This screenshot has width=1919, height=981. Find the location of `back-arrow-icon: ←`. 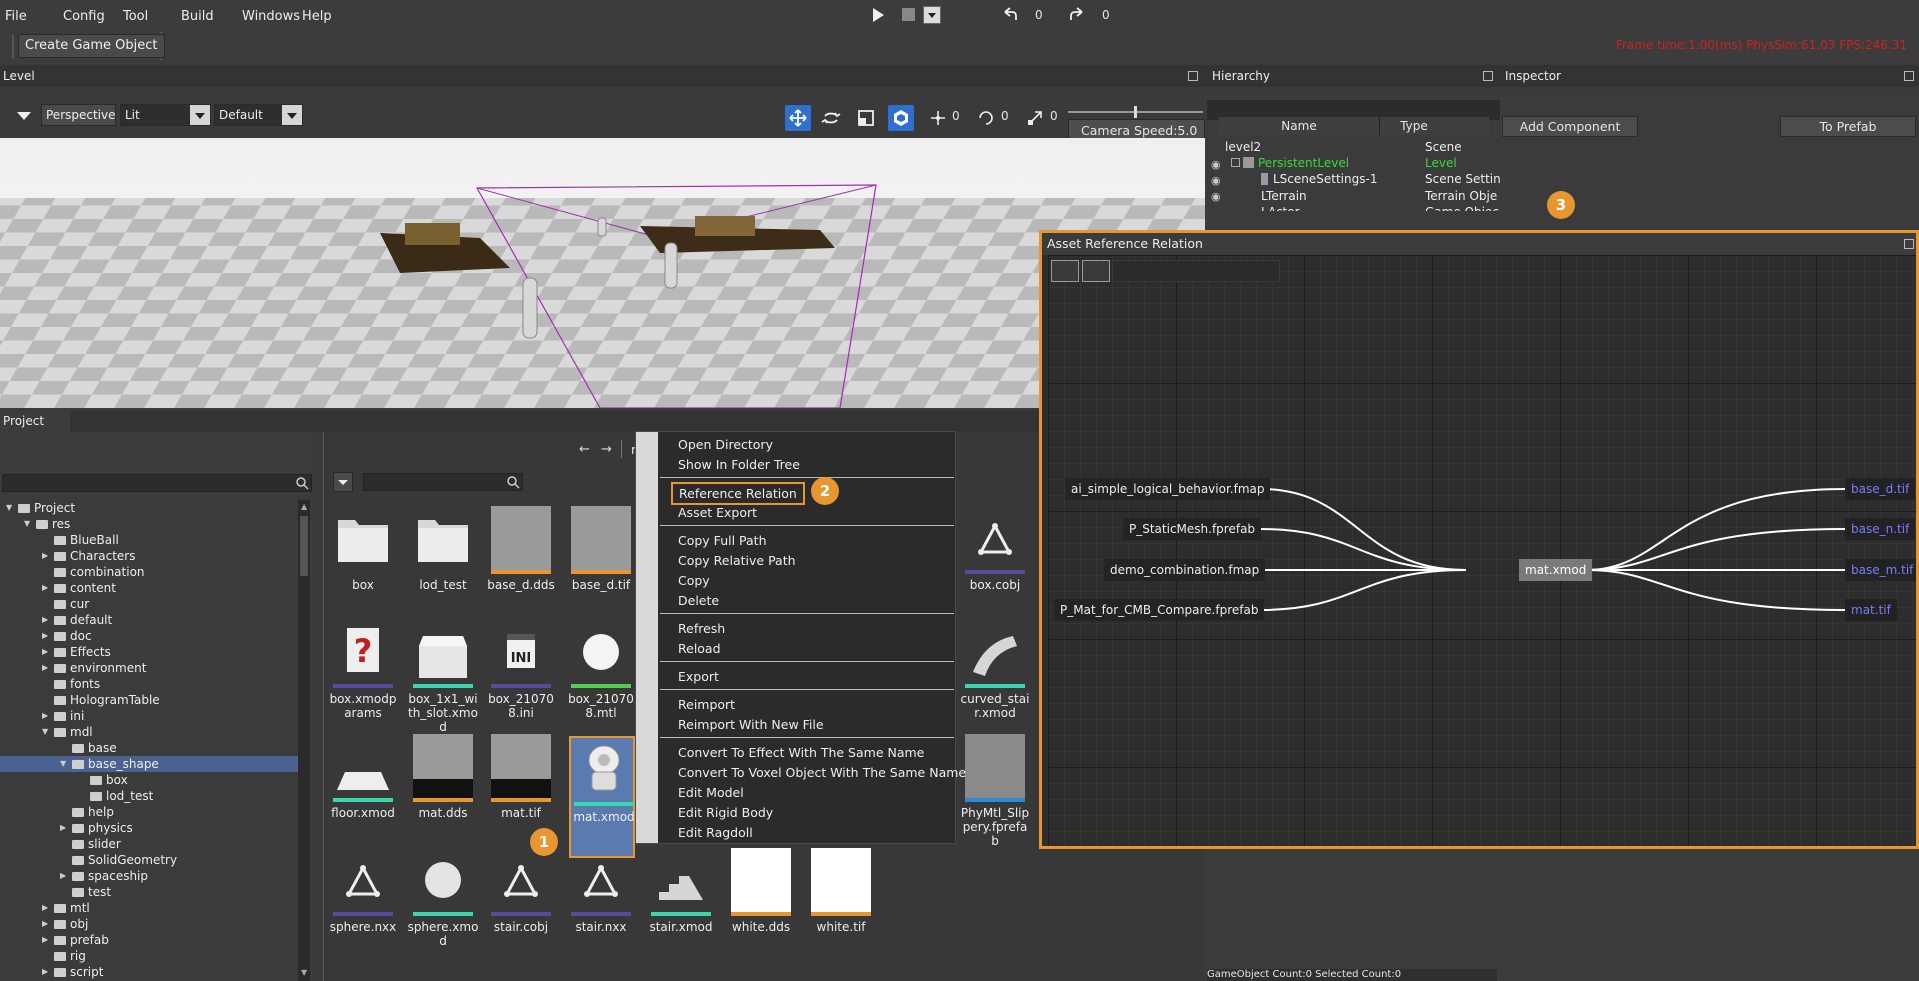

back-arrow-icon: ← is located at coordinates (584, 449).